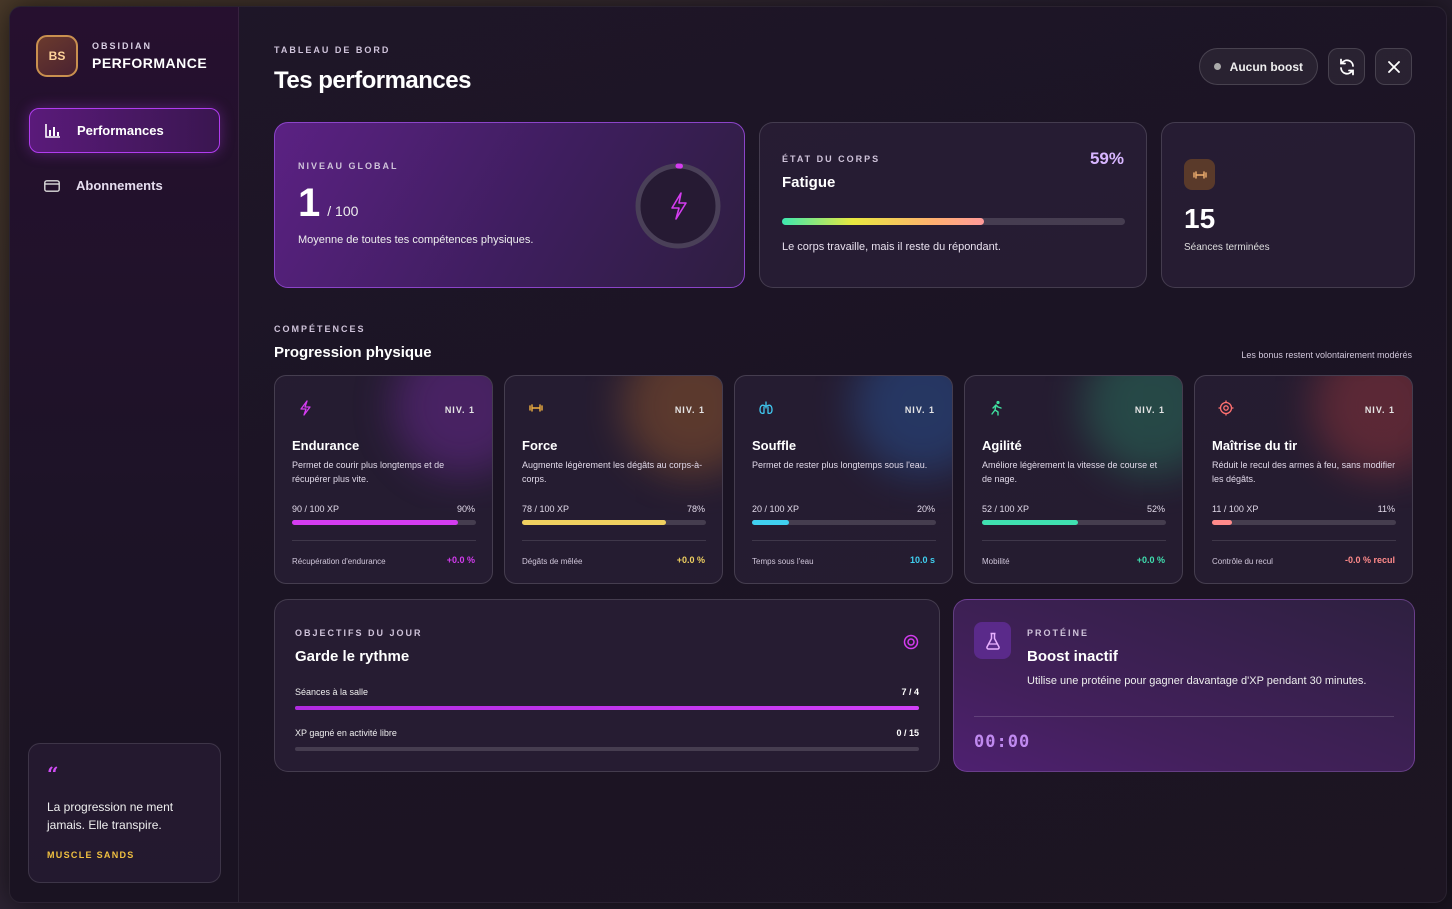  What do you see at coordinates (925, 509) in the screenshot?
I see `skill-percent: 20%` at bounding box center [925, 509].